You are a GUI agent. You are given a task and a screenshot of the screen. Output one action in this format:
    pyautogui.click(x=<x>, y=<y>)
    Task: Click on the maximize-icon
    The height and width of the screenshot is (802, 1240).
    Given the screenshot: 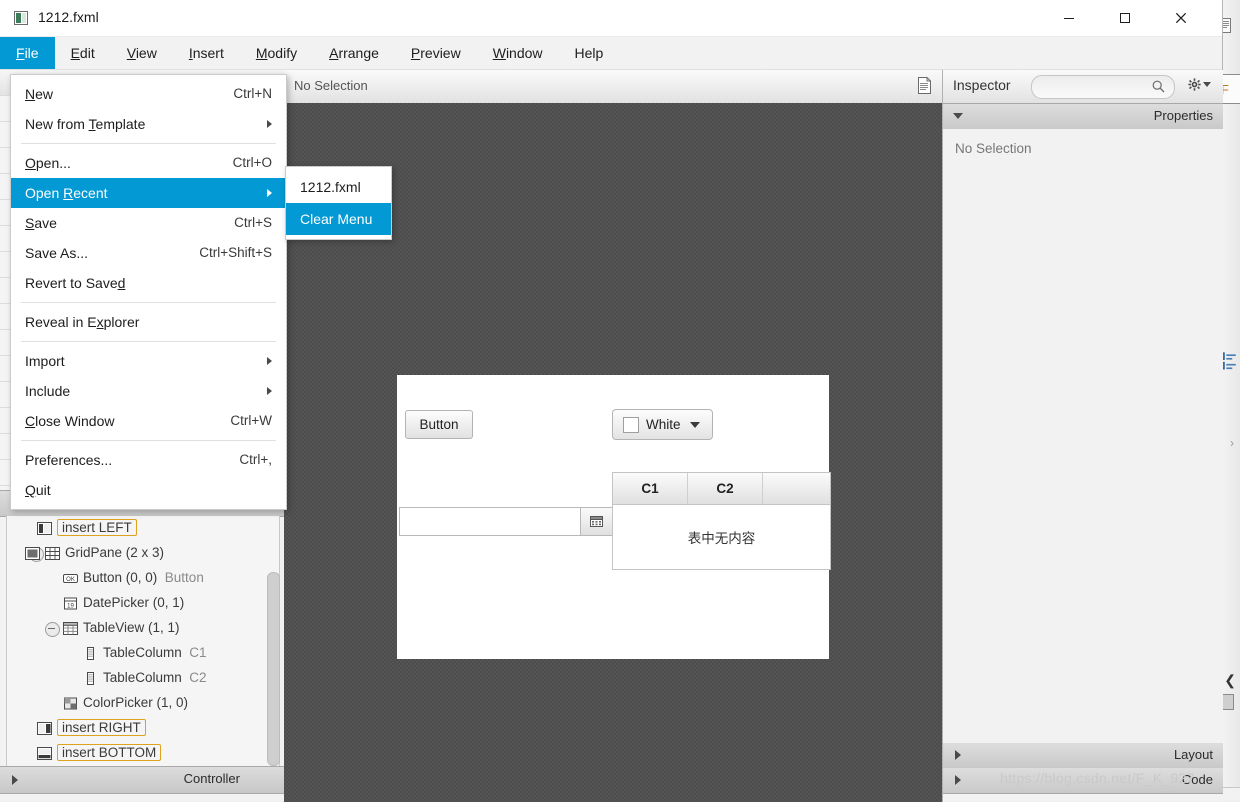 What is the action you would take?
    pyautogui.click(x=1125, y=18)
    